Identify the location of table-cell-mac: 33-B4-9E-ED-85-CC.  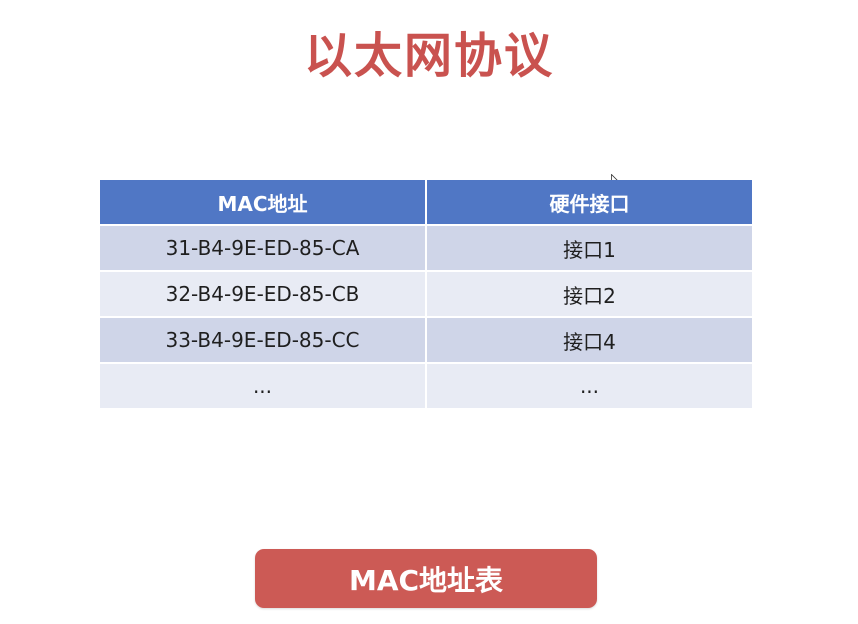
(263, 340).